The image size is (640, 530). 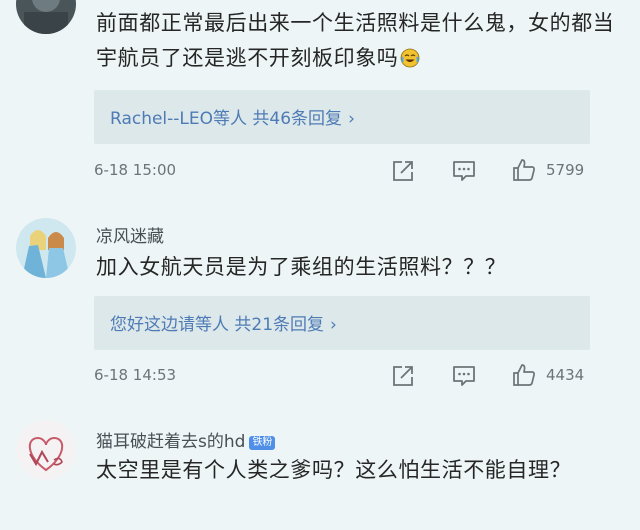 What do you see at coordinates (130, 234) in the screenshot?
I see `comment-username: 凉风迷藏` at bounding box center [130, 234].